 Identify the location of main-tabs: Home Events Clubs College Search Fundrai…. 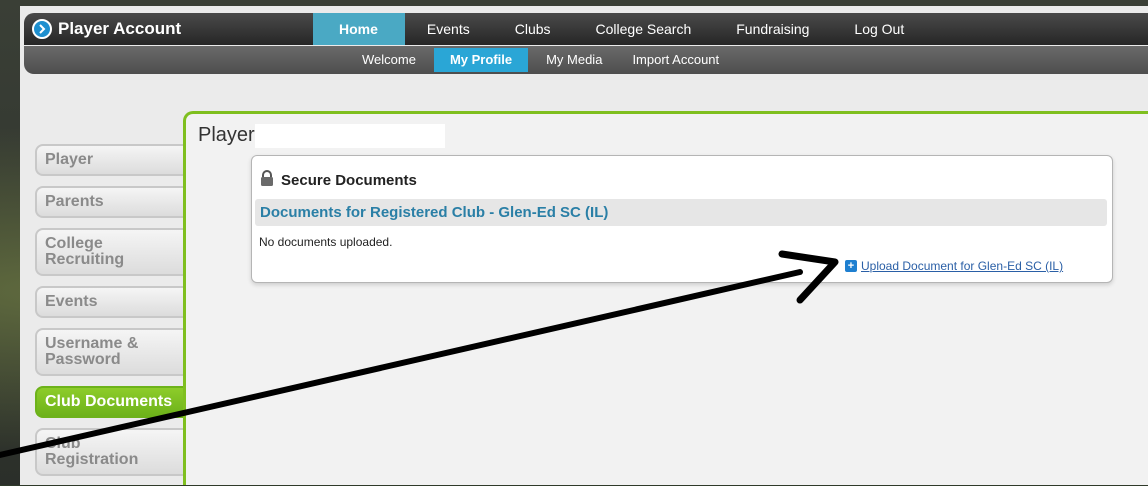
(620, 29).